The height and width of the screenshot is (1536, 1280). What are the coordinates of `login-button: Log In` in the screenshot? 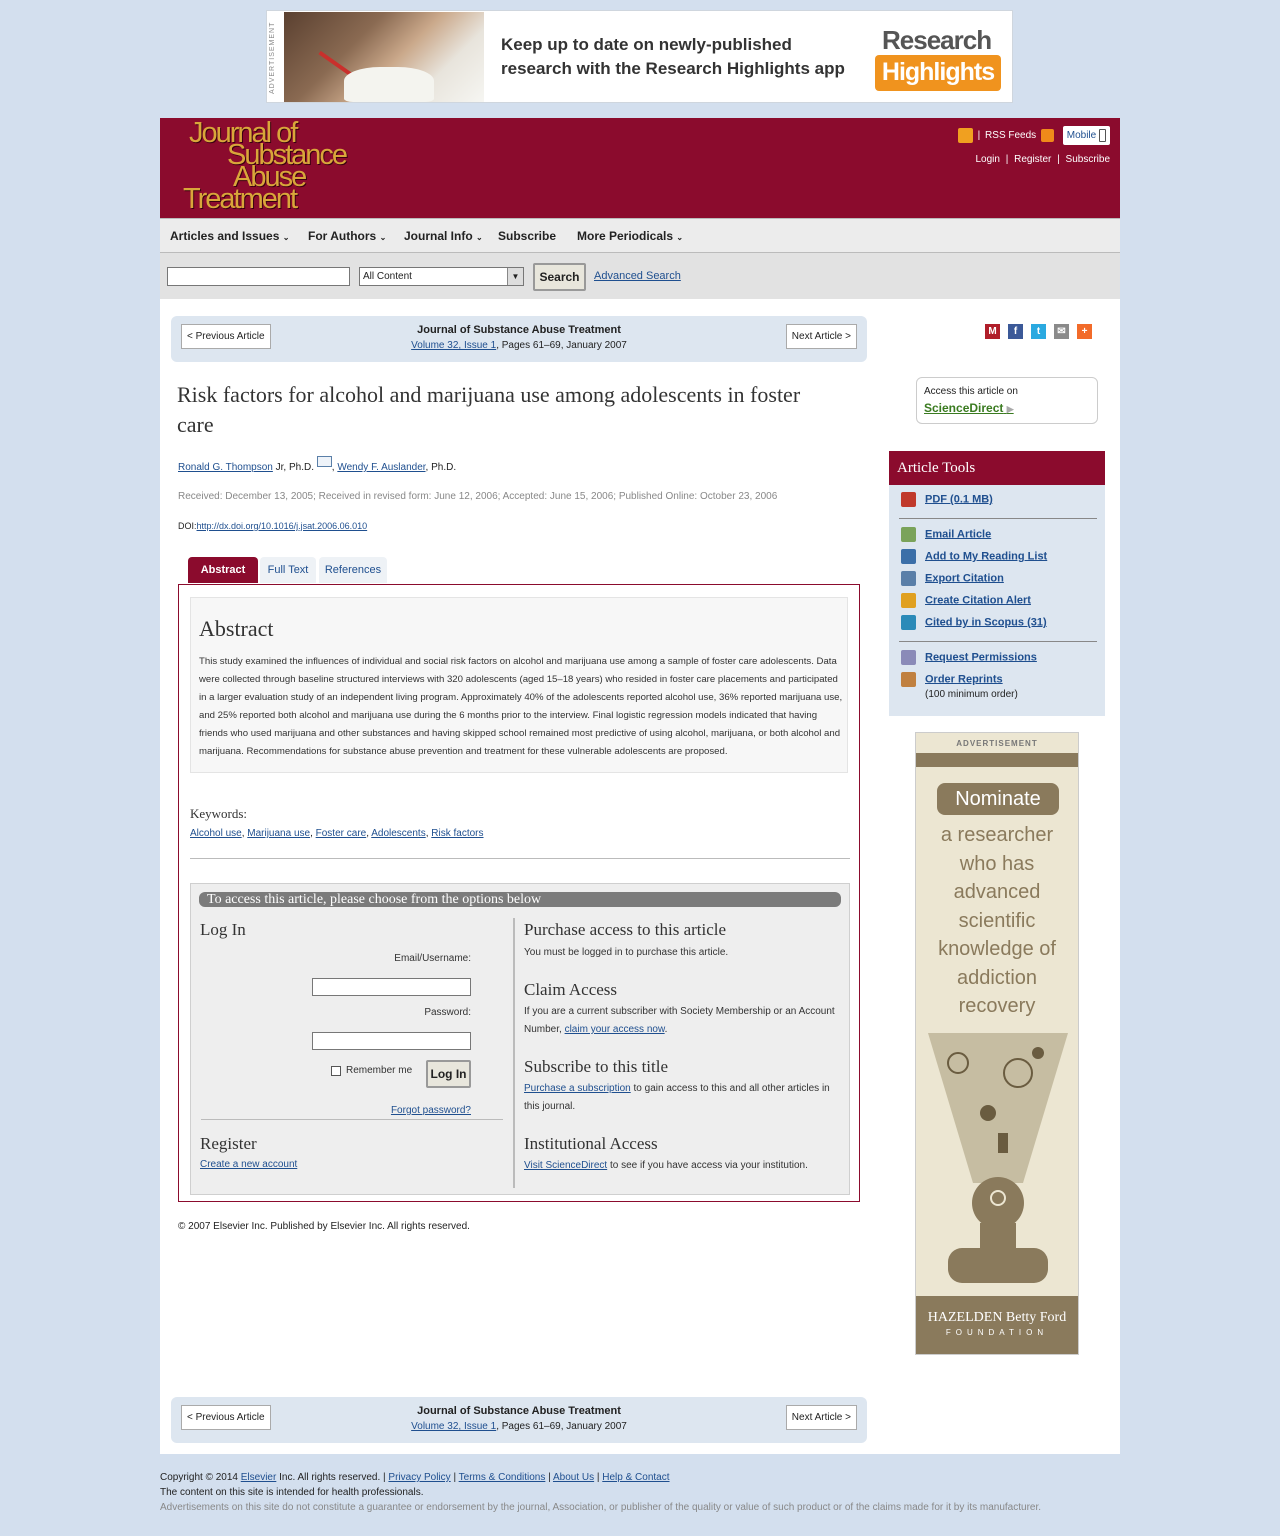 It's located at (448, 1074).